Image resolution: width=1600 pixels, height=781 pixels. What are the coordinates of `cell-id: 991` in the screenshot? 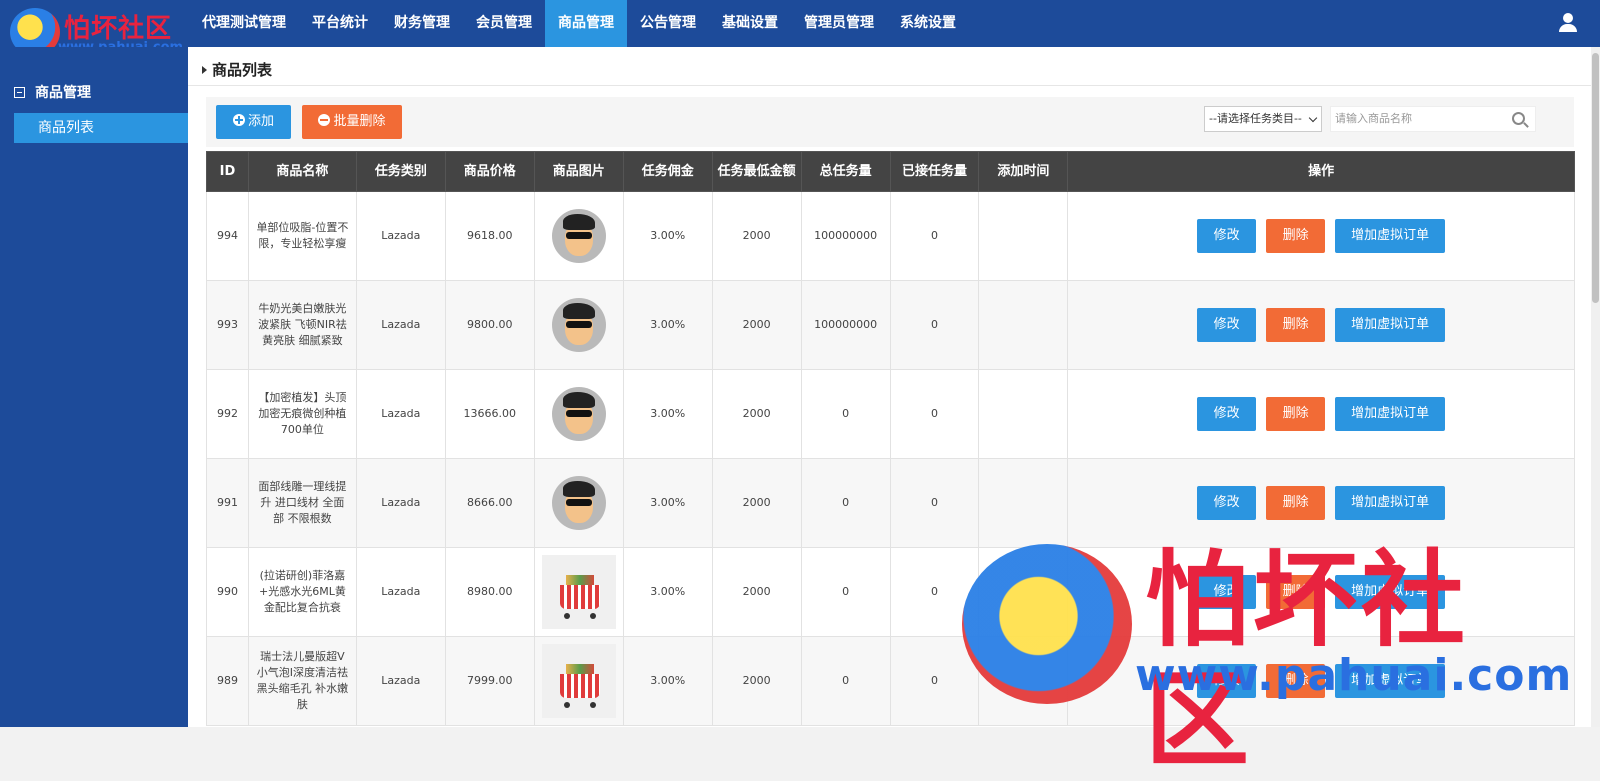 It's located at (227, 503).